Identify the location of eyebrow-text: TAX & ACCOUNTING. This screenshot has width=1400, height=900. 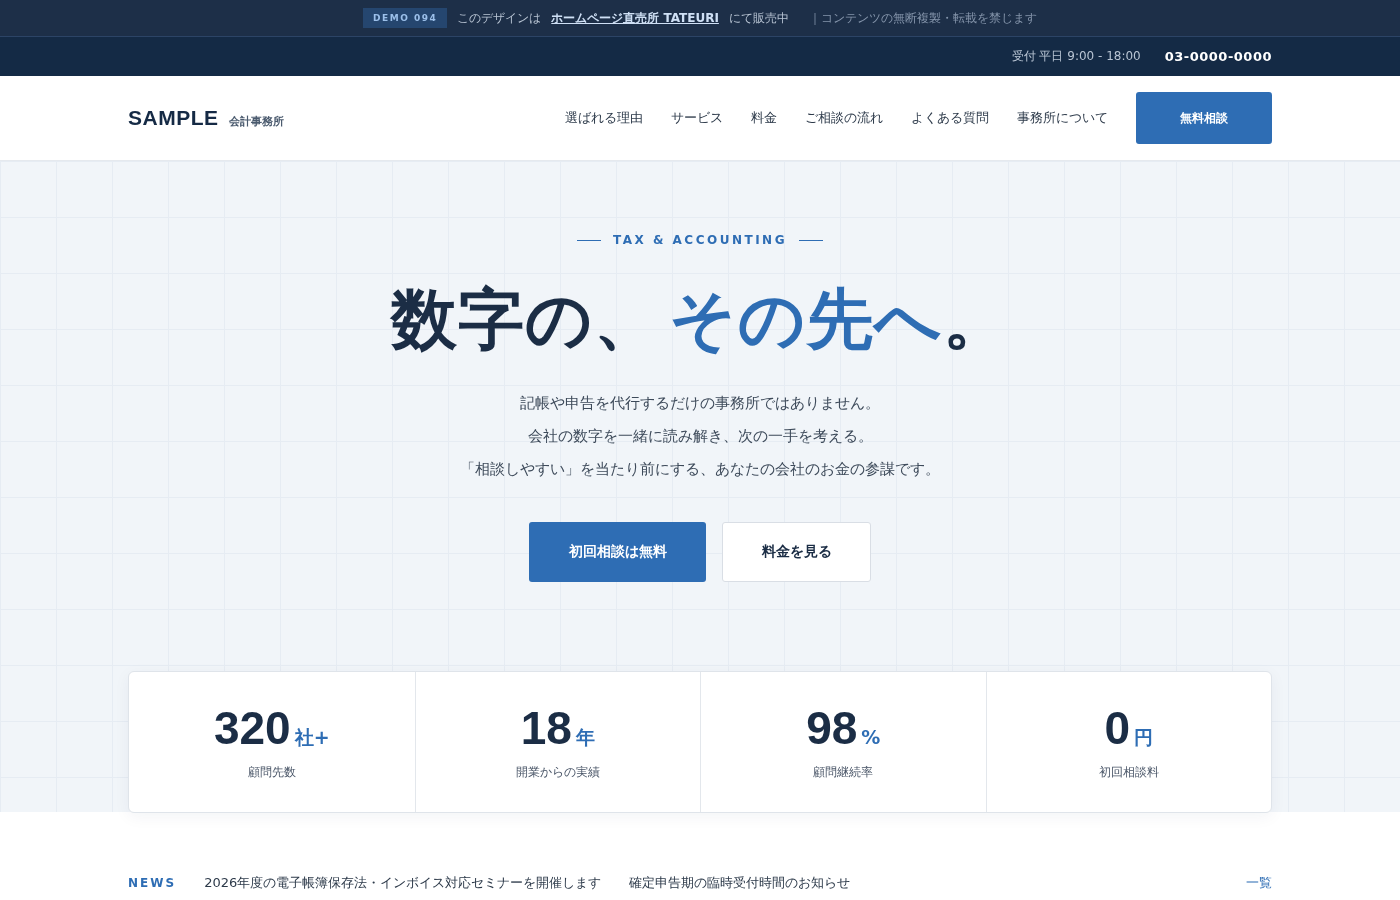
(699, 240).